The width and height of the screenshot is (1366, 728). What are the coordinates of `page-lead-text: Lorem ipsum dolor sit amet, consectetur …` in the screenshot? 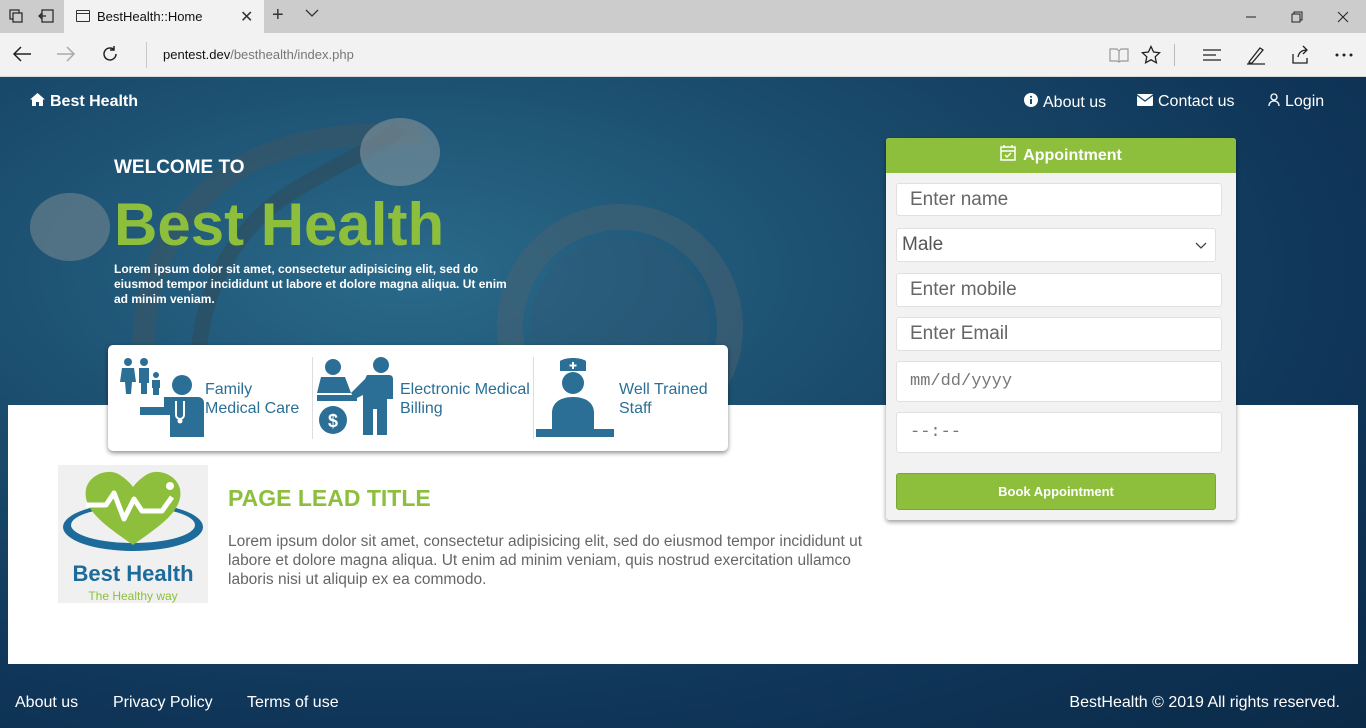 It's located at (545, 560).